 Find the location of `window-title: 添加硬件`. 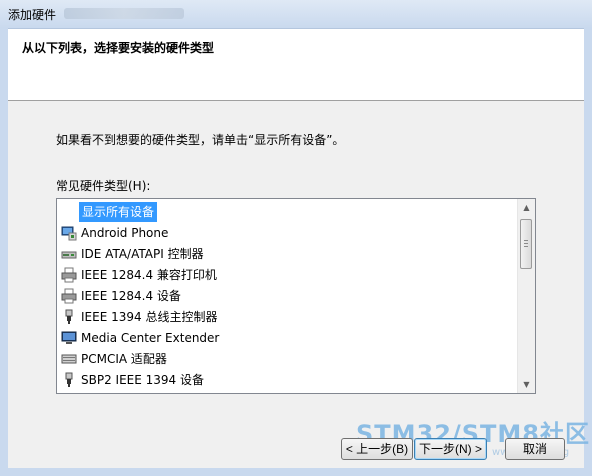

window-title: 添加硬件 is located at coordinates (32, 15).